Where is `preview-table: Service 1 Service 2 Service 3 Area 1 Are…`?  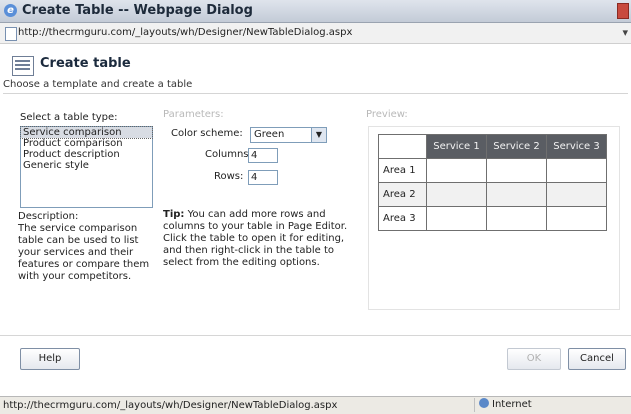
preview-table: Service 1 Service 2 Service 3 Area 1 Are… is located at coordinates (492, 182).